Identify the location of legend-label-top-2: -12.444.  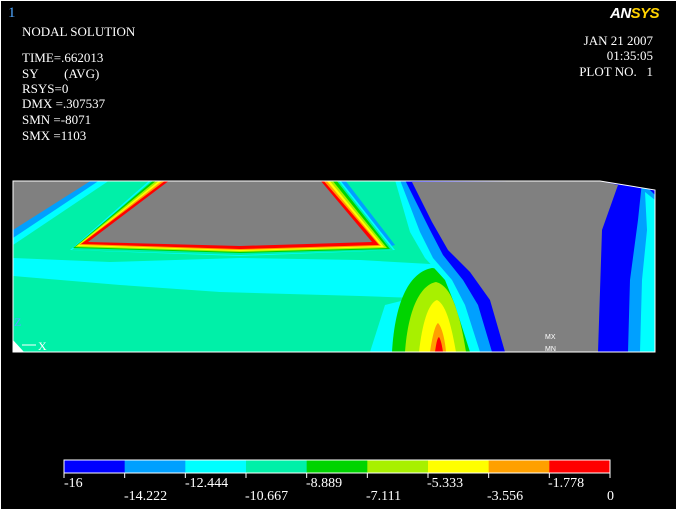
(207, 483).